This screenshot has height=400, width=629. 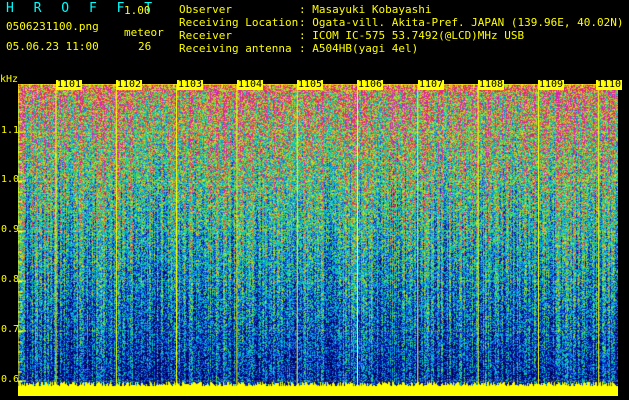 What do you see at coordinates (10, 130) in the screenshot?
I see `y-tick-label: 1.1` at bounding box center [10, 130].